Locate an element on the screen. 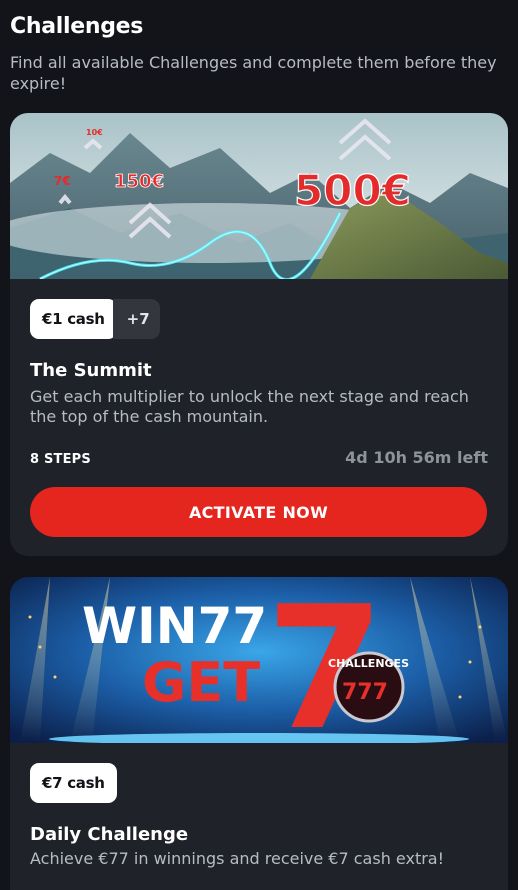  prize-label-150: 150€ is located at coordinates (139, 181).